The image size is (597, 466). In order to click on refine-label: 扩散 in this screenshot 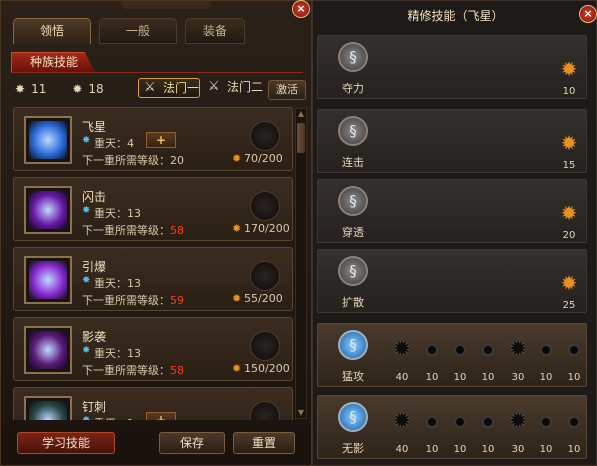, I will do `click(353, 302)`.